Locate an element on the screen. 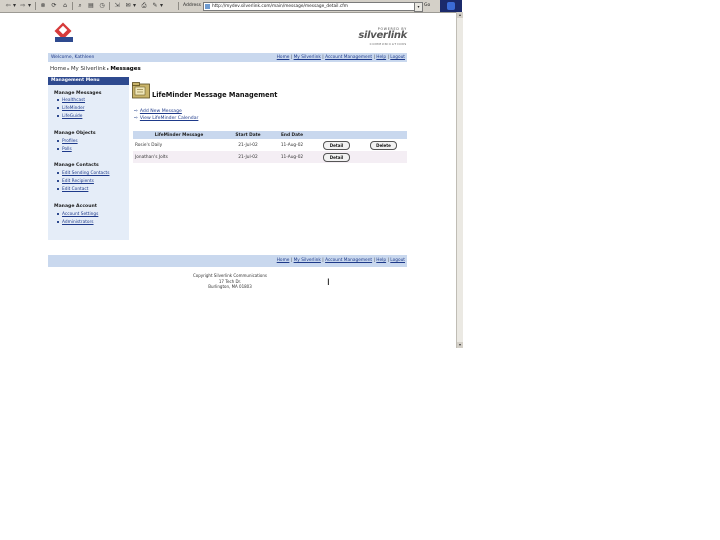 The height and width of the screenshot is (540, 720). message-name: Rosie's Daily is located at coordinates (149, 145).